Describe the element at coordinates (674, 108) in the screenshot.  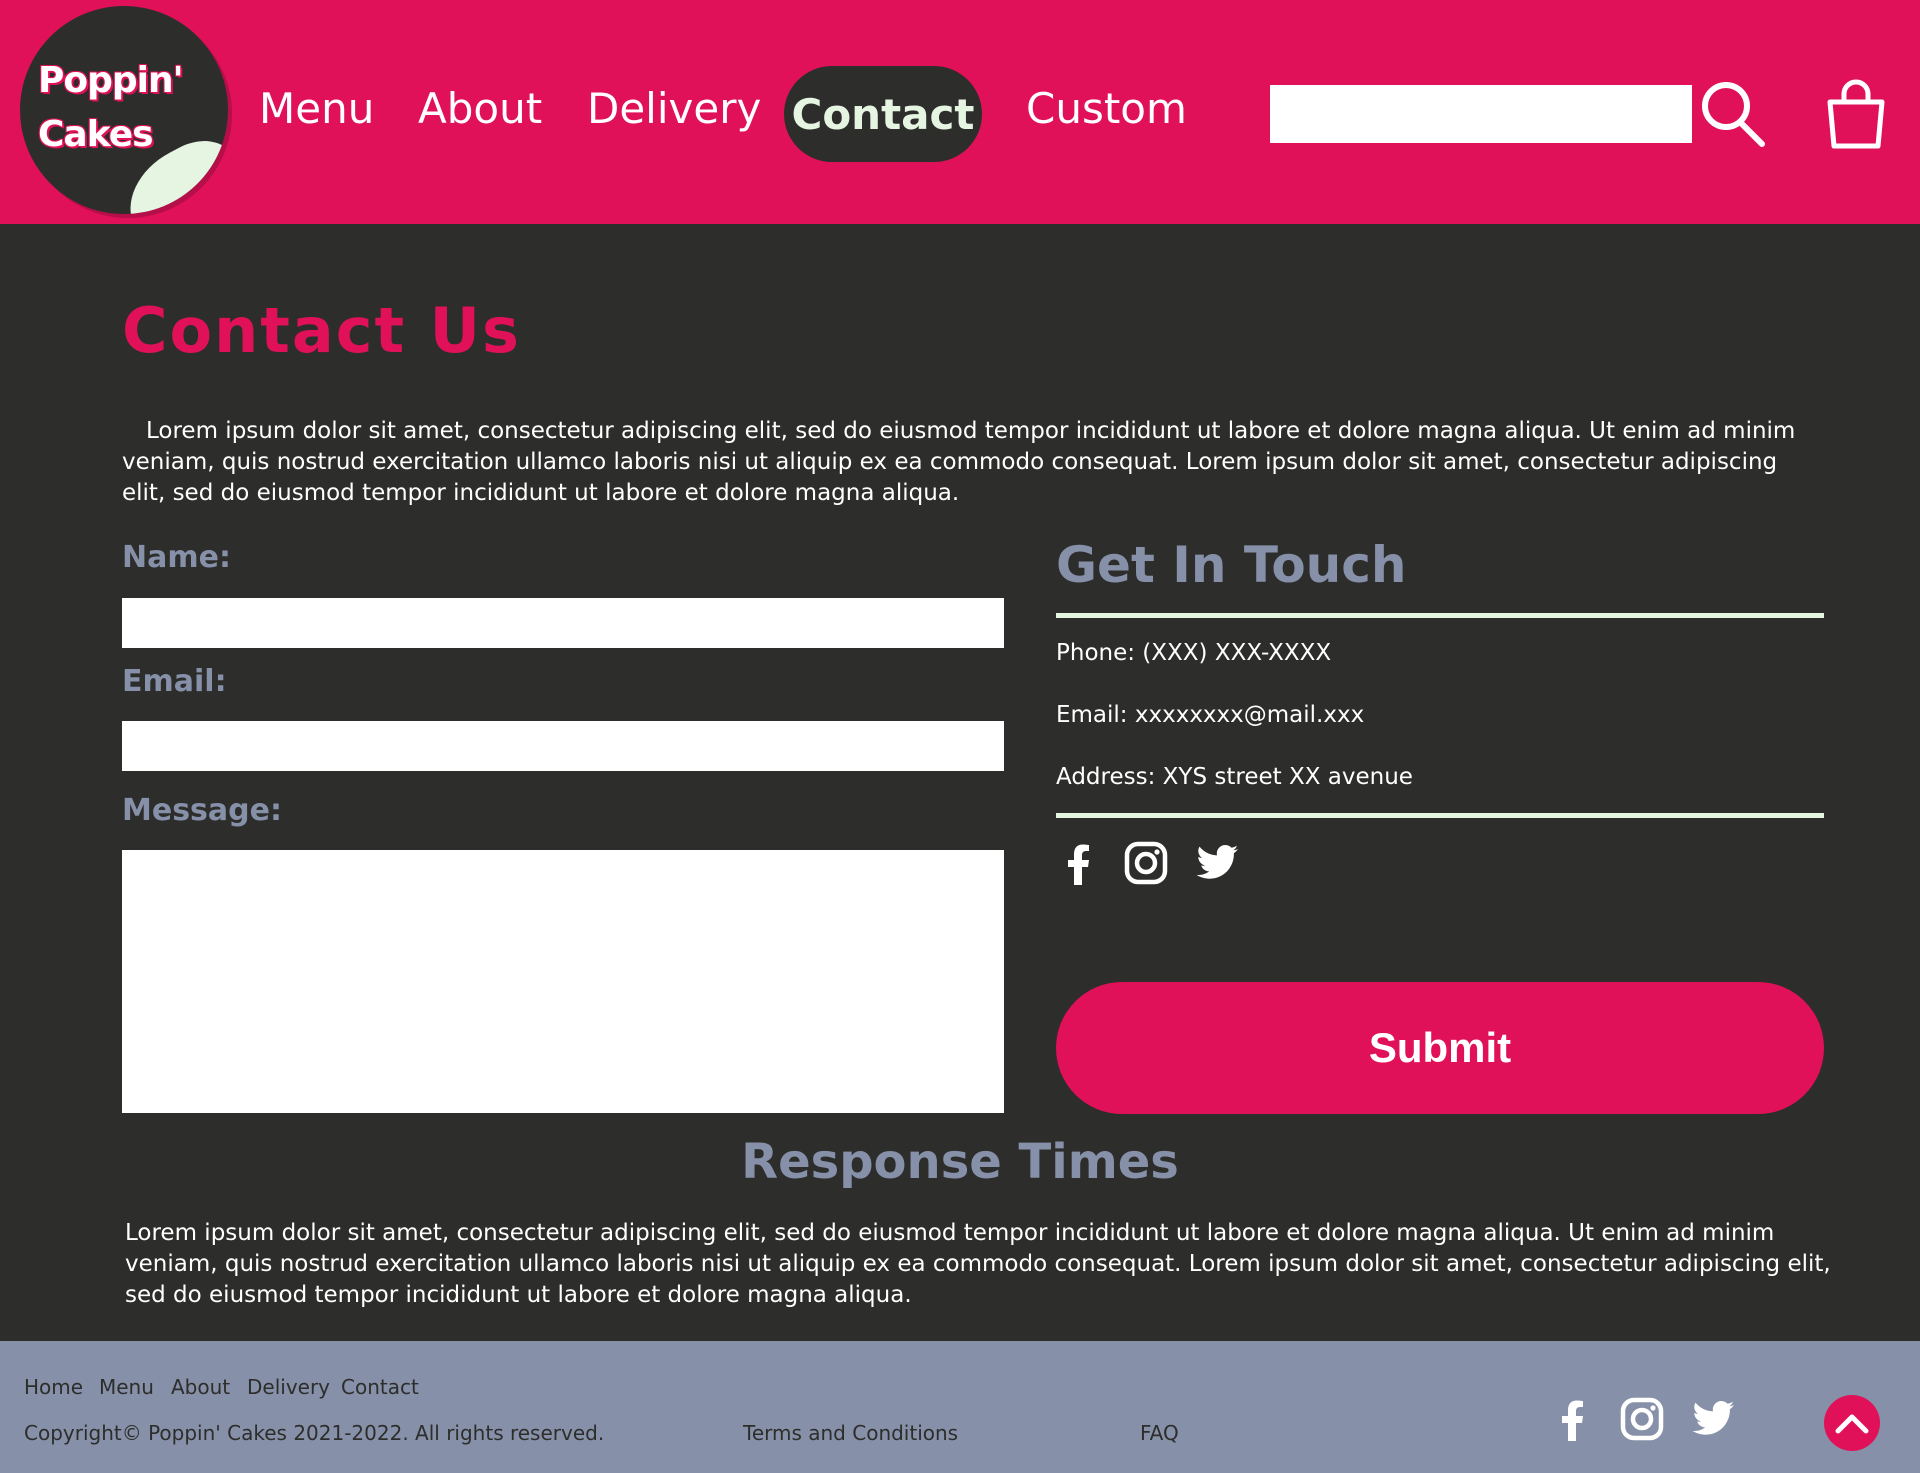
I see `nav-delivery: Delivery` at that location.